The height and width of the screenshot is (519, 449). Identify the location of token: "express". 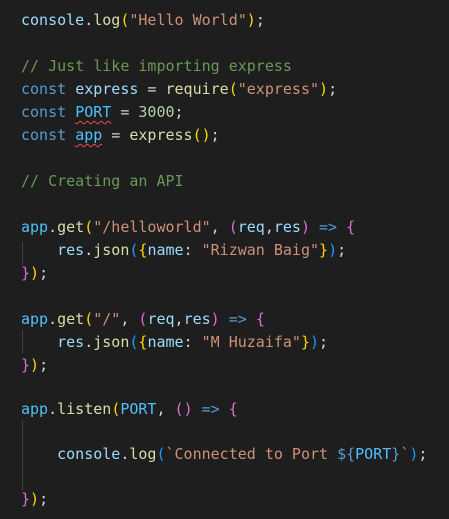
(278, 89).